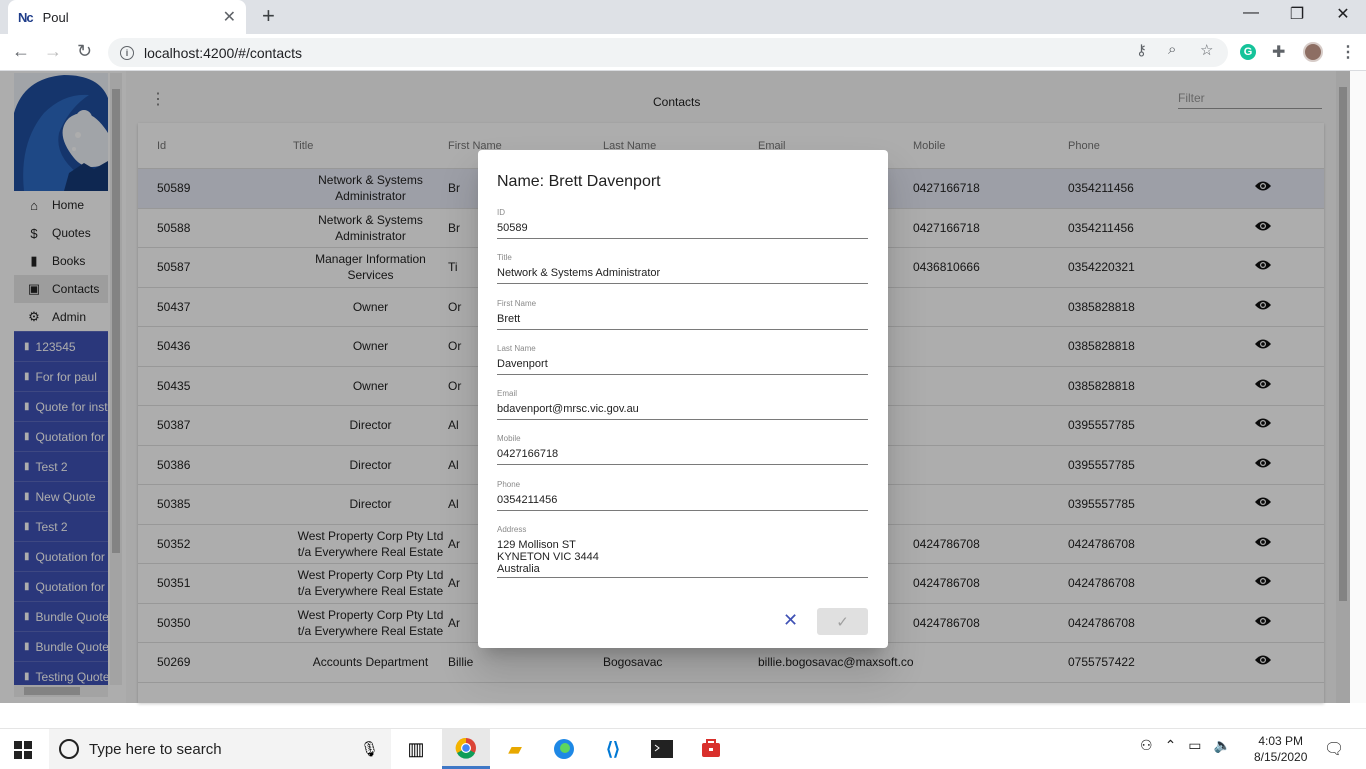  Describe the element at coordinates (1194, 745) in the screenshot. I see `battery-icon: ▭` at that location.